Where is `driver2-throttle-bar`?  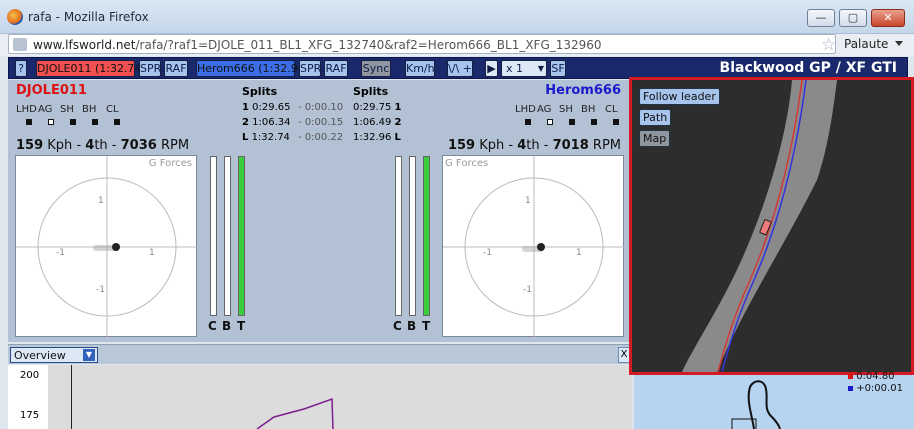
driver2-throttle-bar is located at coordinates (426, 236).